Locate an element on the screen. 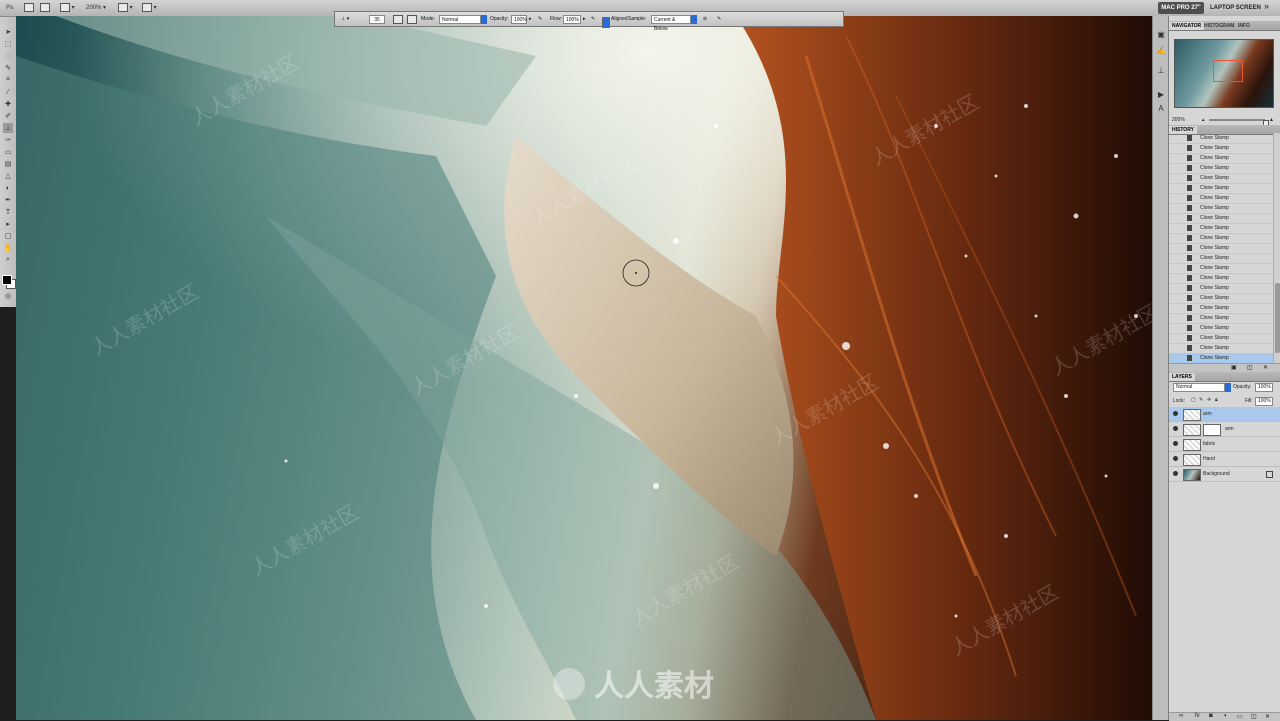 This screenshot has height=721, width=1280. zoom-out-icon: ▴ is located at coordinates (1203, 120).